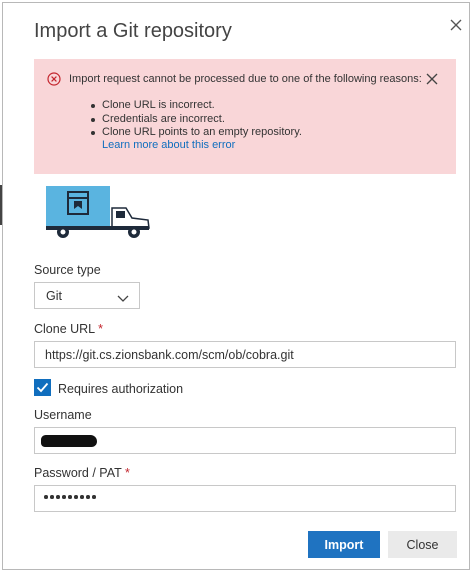 The image size is (474, 574). Describe the element at coordinates (63, 415) in the screenshot. I see `username-label: Username` at that location.